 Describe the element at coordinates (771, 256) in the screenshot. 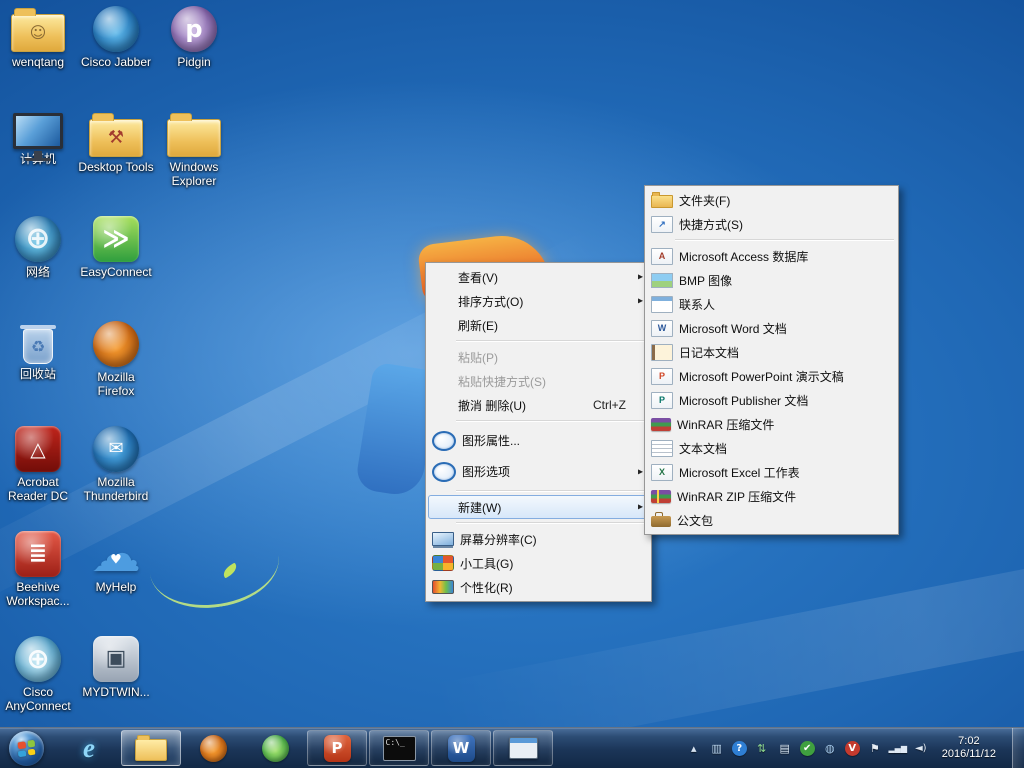

I see `new-submenu-item-access: A Microsoft Access 数据库` at that location.